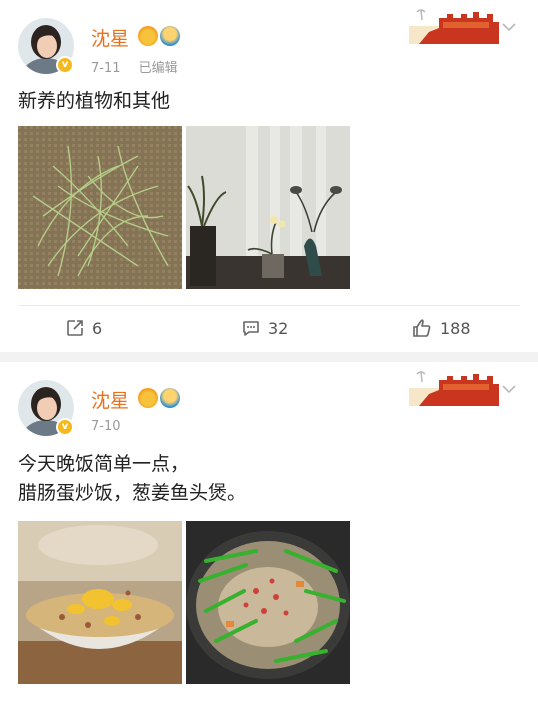 The width and height of the screenshot is (538, 717). What do you see at coordinates (134, 66) in the screenshot?
I see `post-meta: 7-11 已编辑` at bounding box center [134, 66].